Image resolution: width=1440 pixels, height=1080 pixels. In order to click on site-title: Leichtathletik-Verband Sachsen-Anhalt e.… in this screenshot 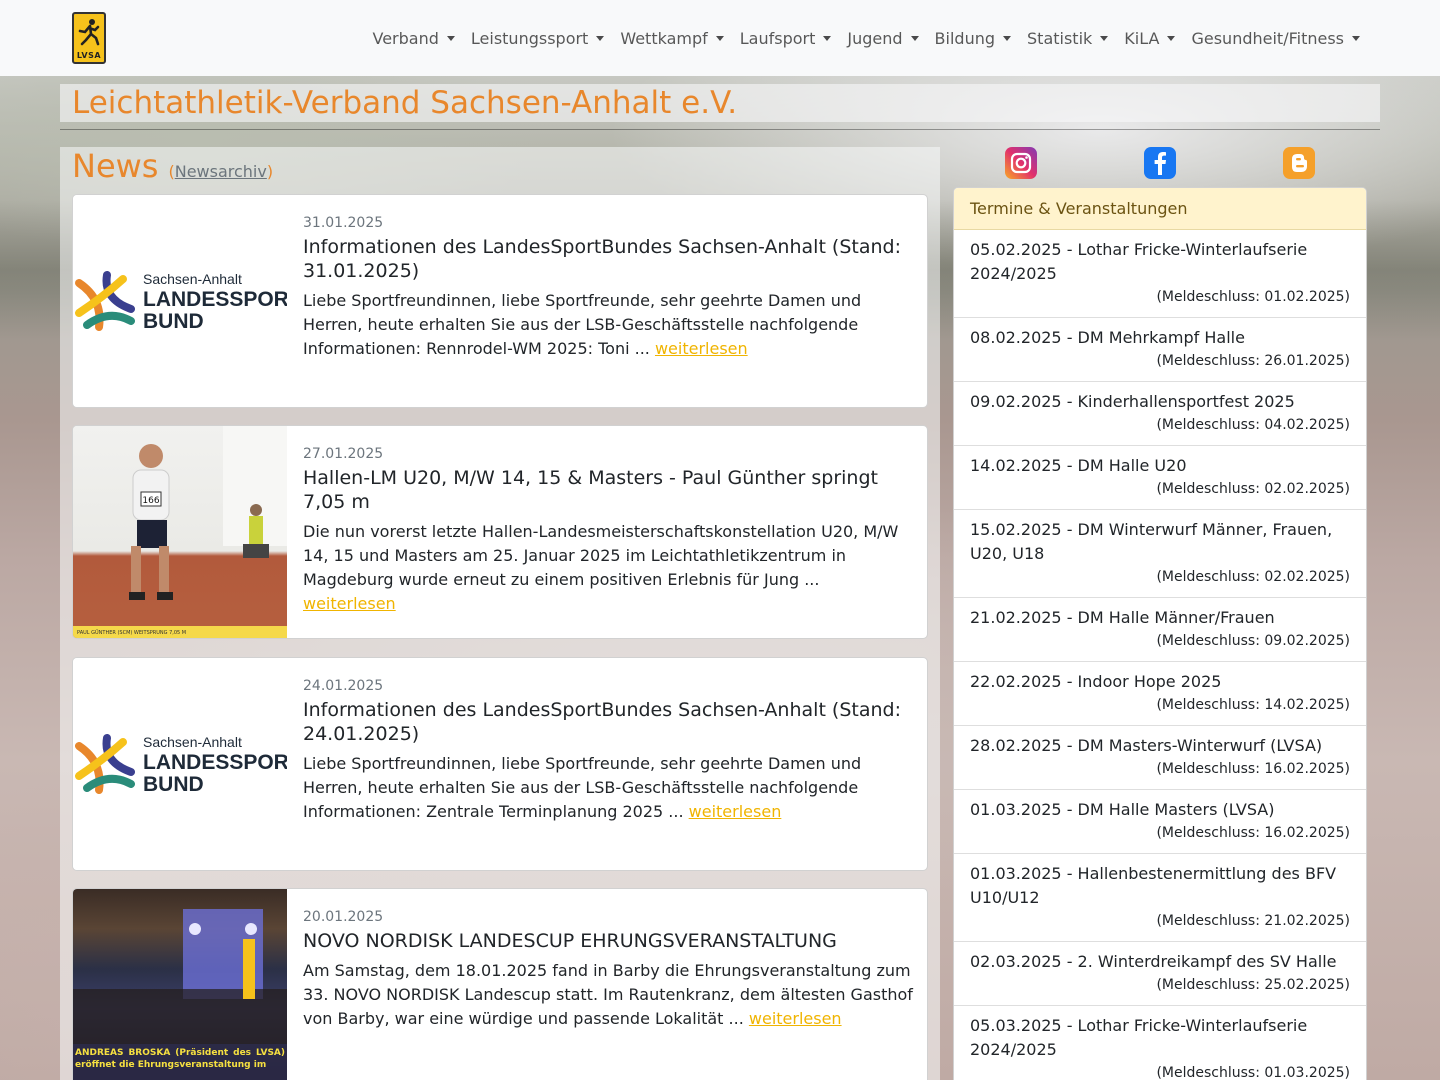, I will do `click(405, 103)`.